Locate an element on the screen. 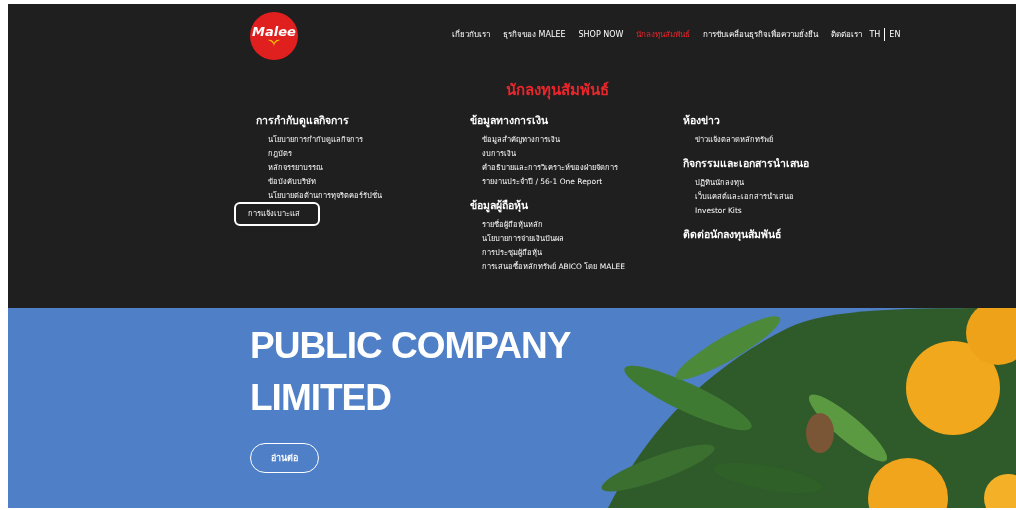 The width and height of the screenshot is (1016, 510). menu-heading: ข้อมูลผู้ถือหุ้น is located at coordinates (576, 205).